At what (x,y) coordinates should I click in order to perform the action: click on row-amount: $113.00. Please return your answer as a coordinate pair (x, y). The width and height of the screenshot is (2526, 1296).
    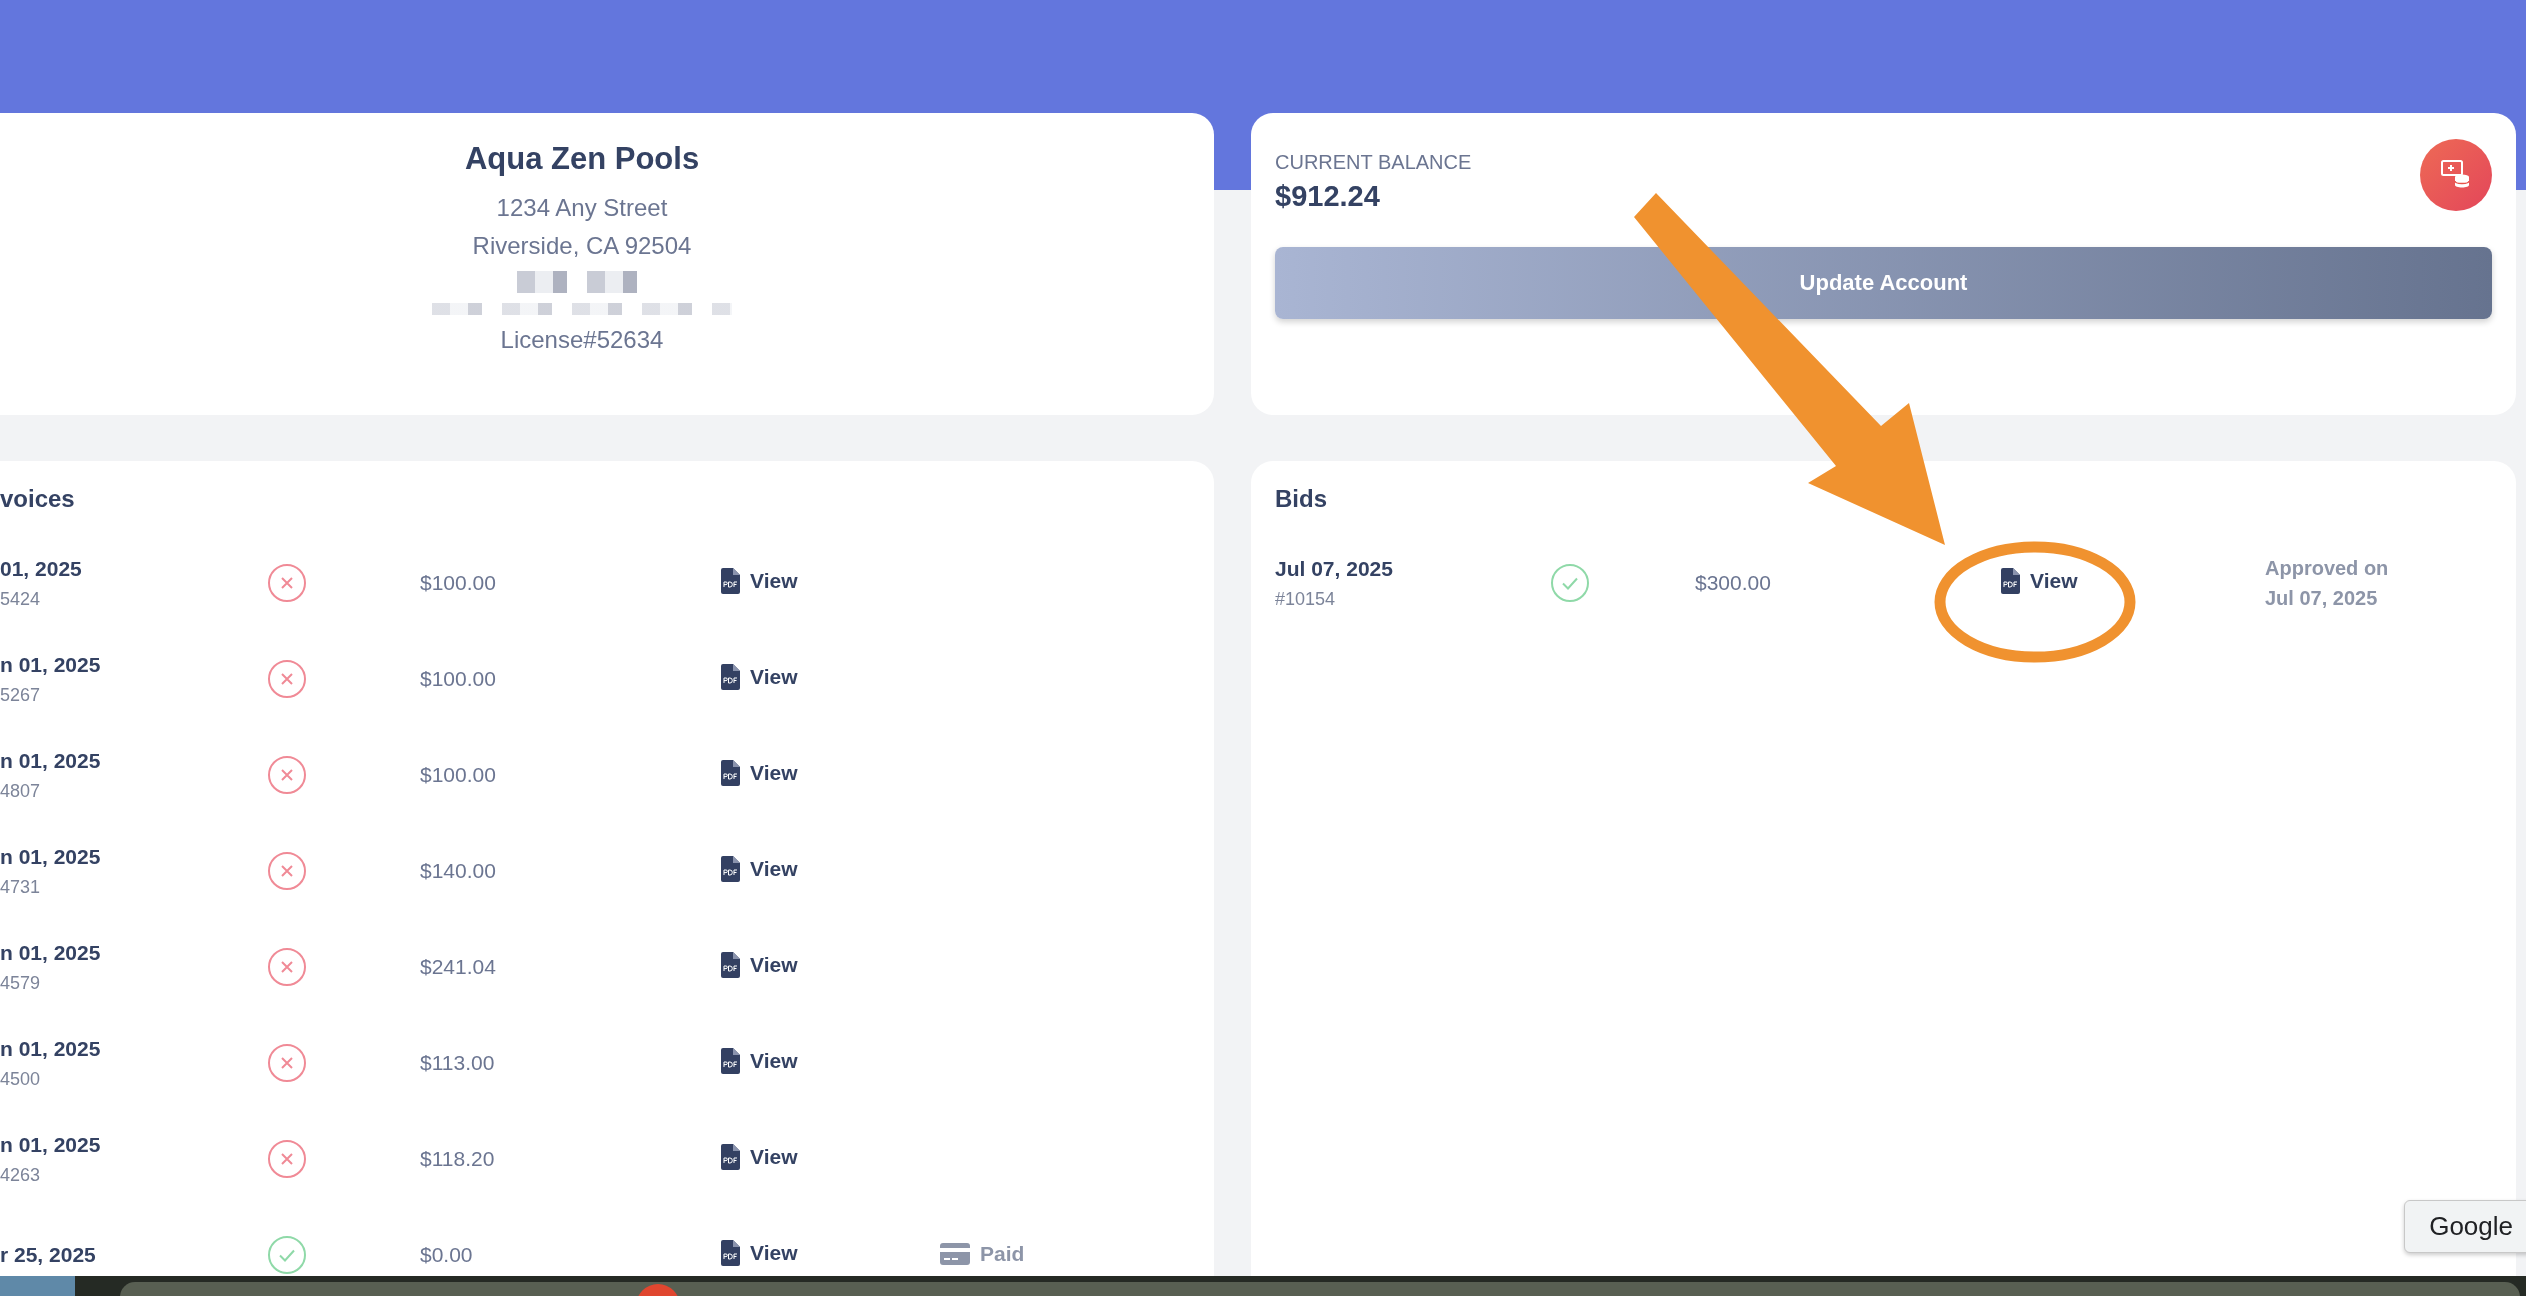
    Looking at the image, I should click on (458, 1063).